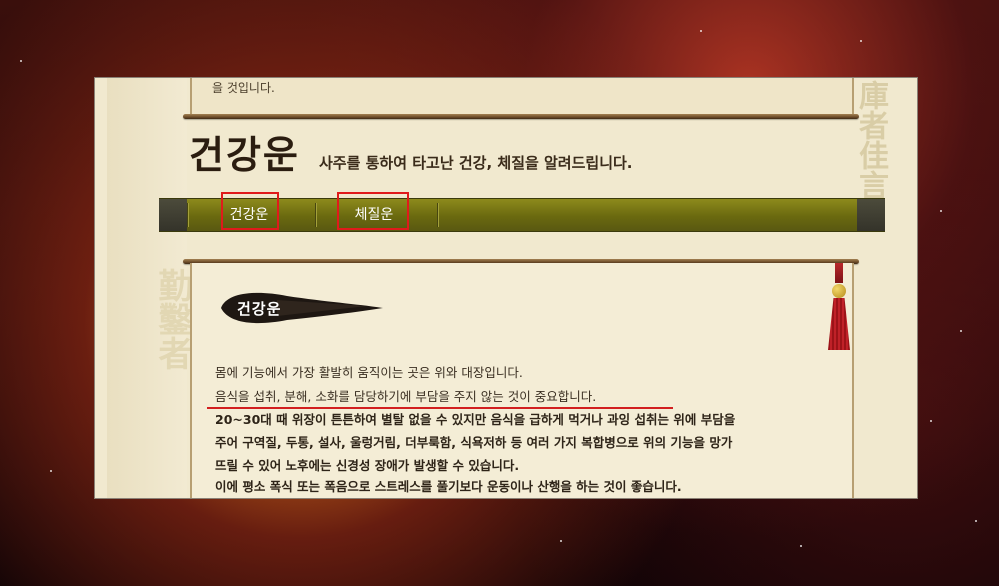  Describe the element at coordinates (476, 163) in the screenshot. I see `page-subtitle: 사주를 통하여 타고난 건강, 체질을 알려드립니다.` at that location.